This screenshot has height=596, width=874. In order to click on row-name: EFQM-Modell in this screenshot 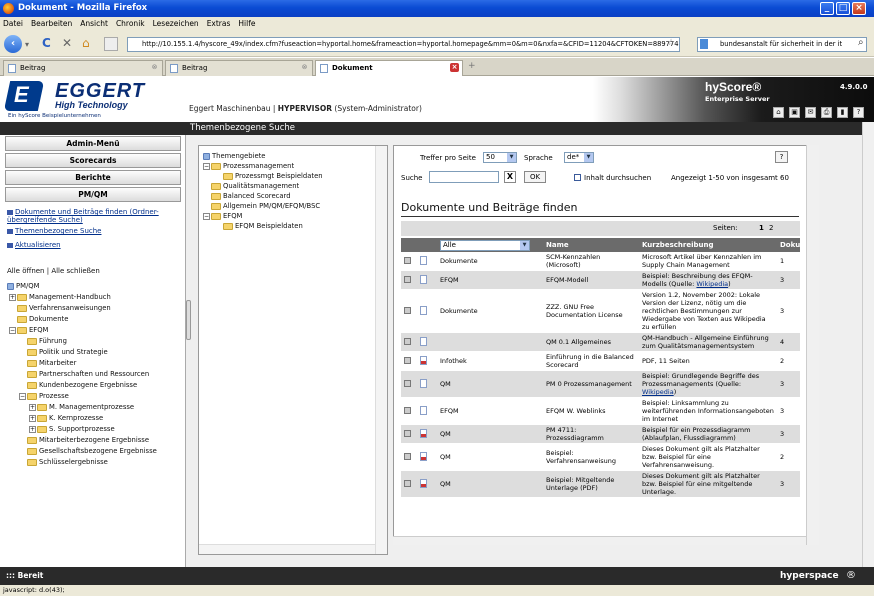, I will do `click(591, 280)`.